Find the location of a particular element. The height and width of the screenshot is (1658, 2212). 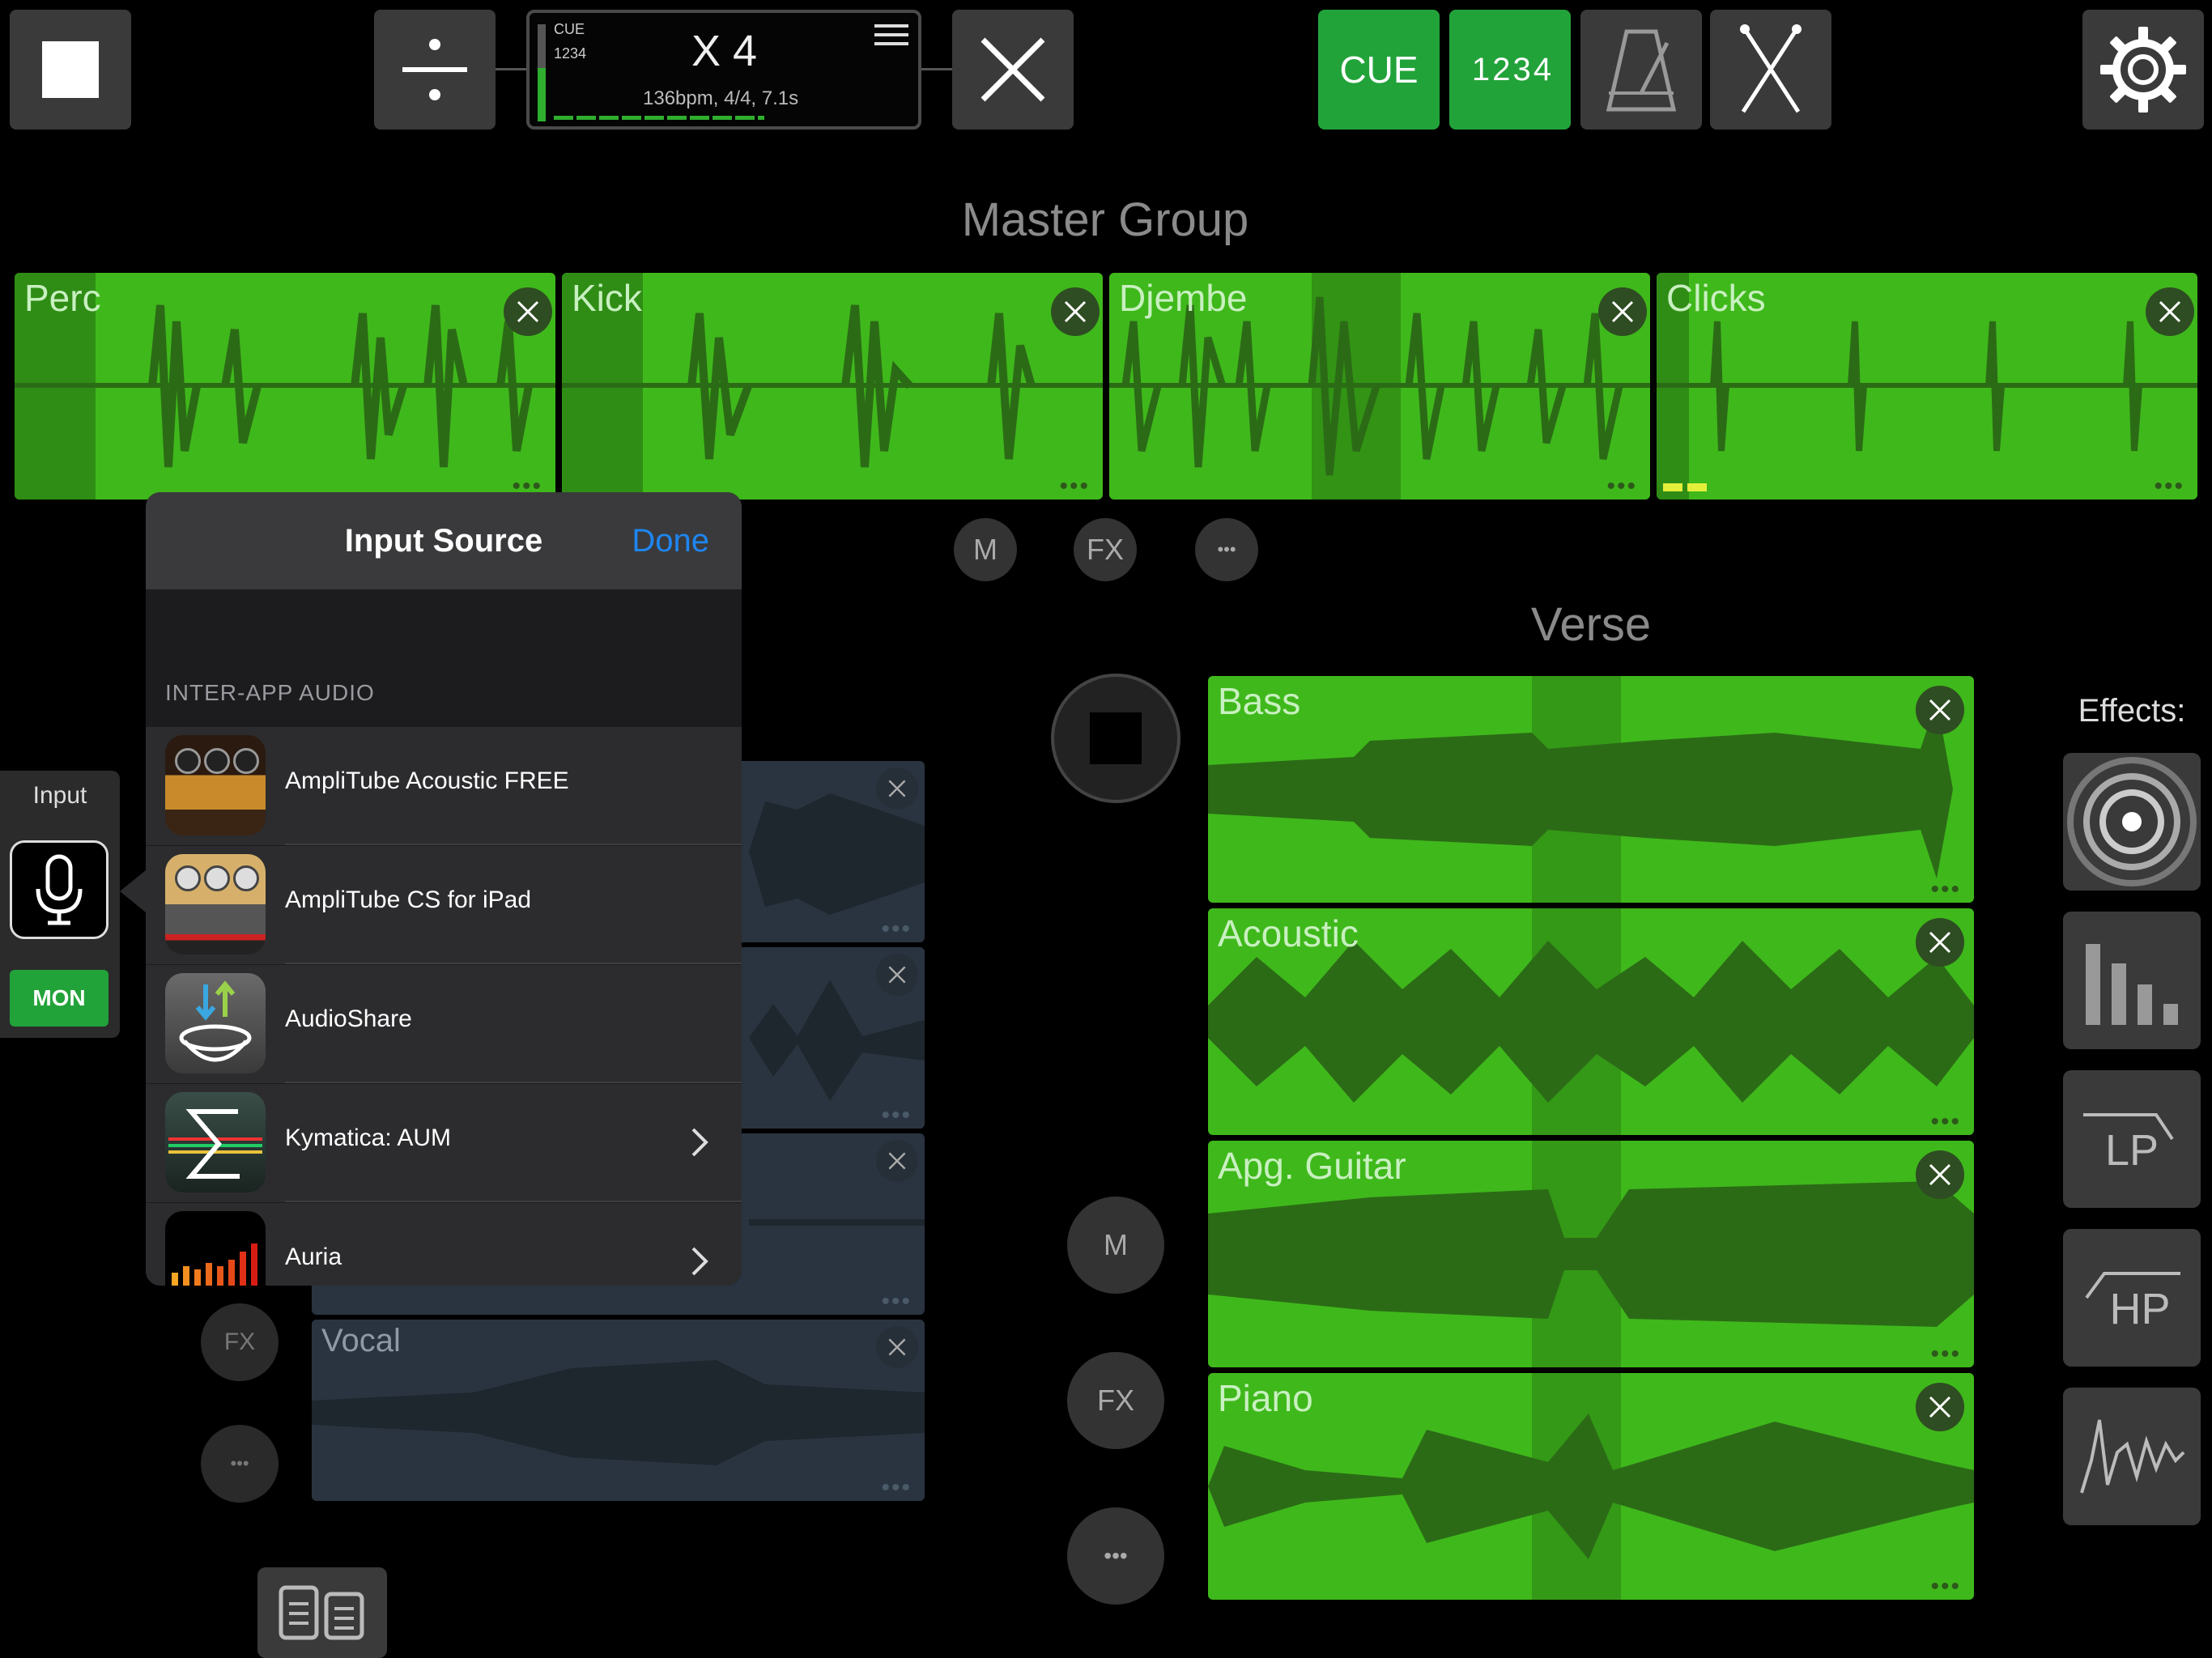

left-fx-button: FX is located at coordinates (240, 1342).